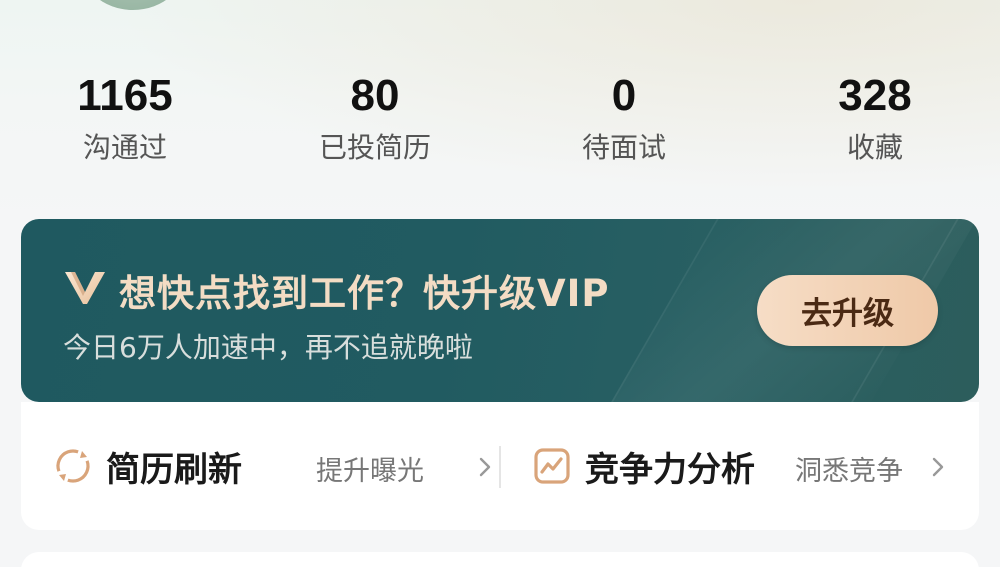 Image resolution: width=1000 pixels, height=567 pixels. What do you see at coordinates (73, 466) in the screenshot?
I see `refresh-icon` at bounding box center [73, 466].